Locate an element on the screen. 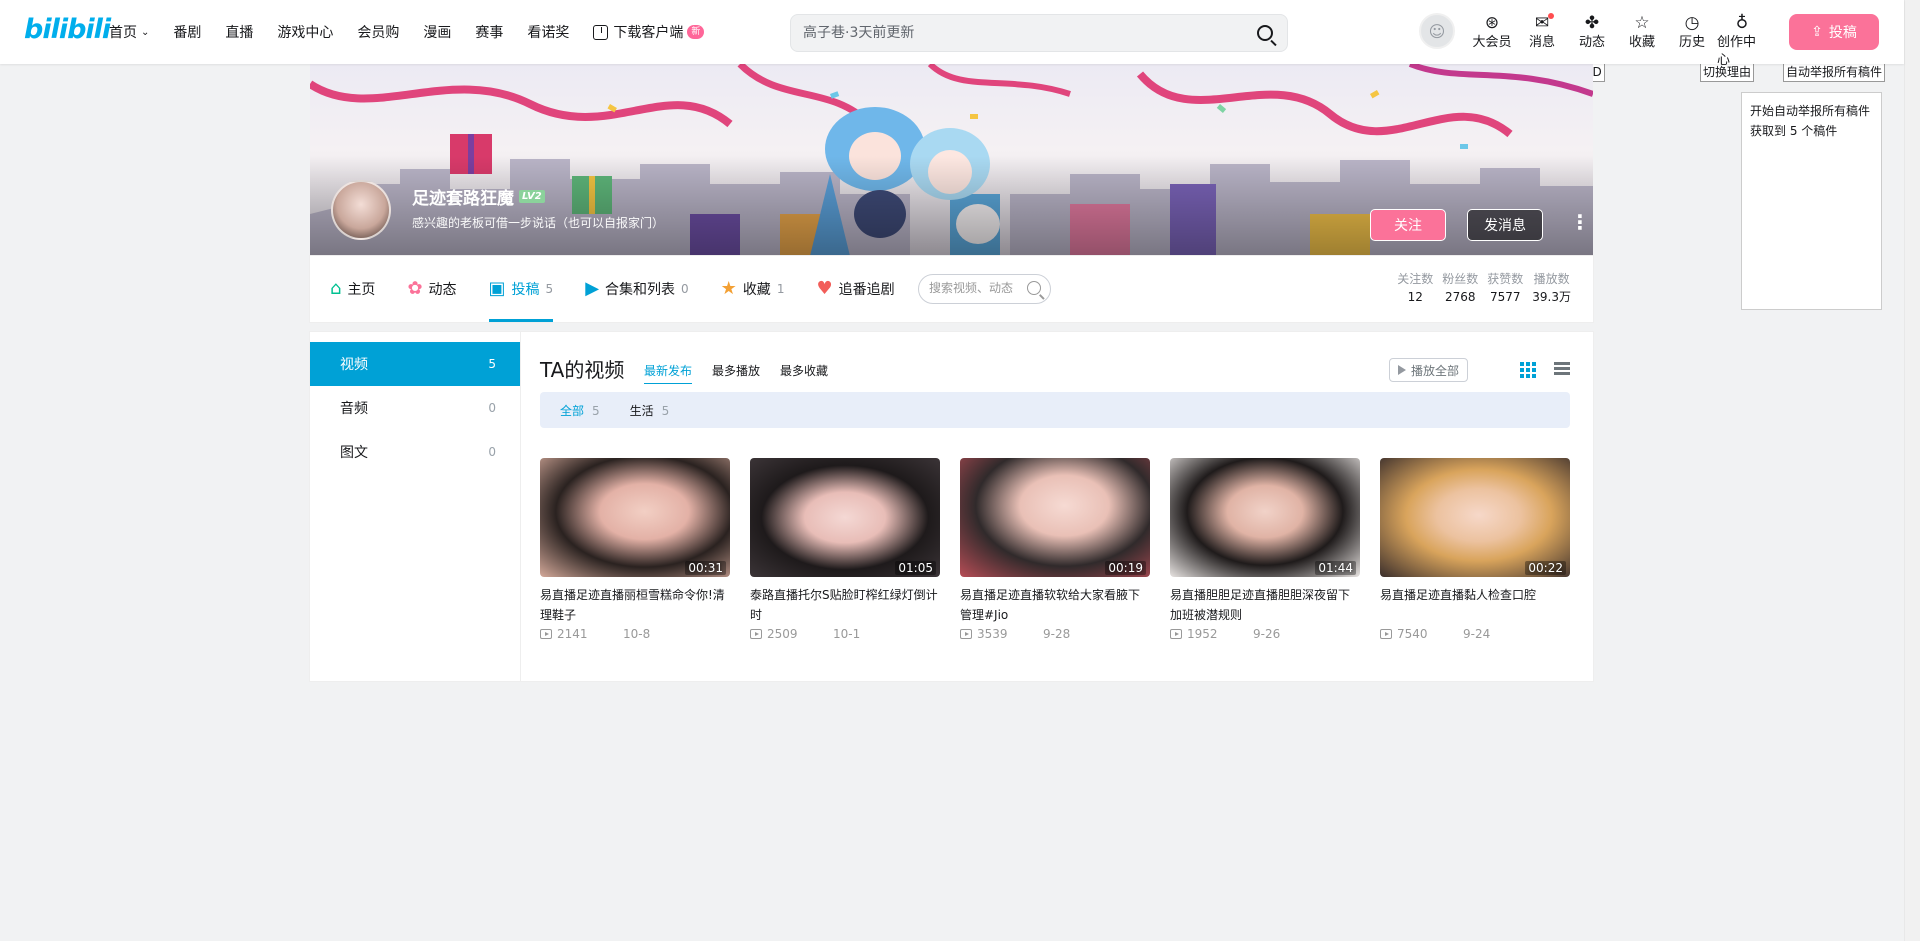  video-title: 易直播胆胆足迹直播胆胆深夜留下加班被潜规则 is located at coordinates (1265, 605).